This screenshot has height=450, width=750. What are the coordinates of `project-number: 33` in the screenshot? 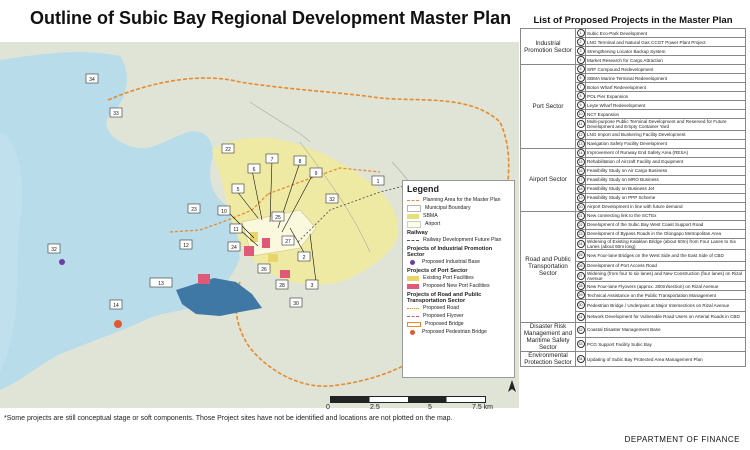 It's located at (580, 344).